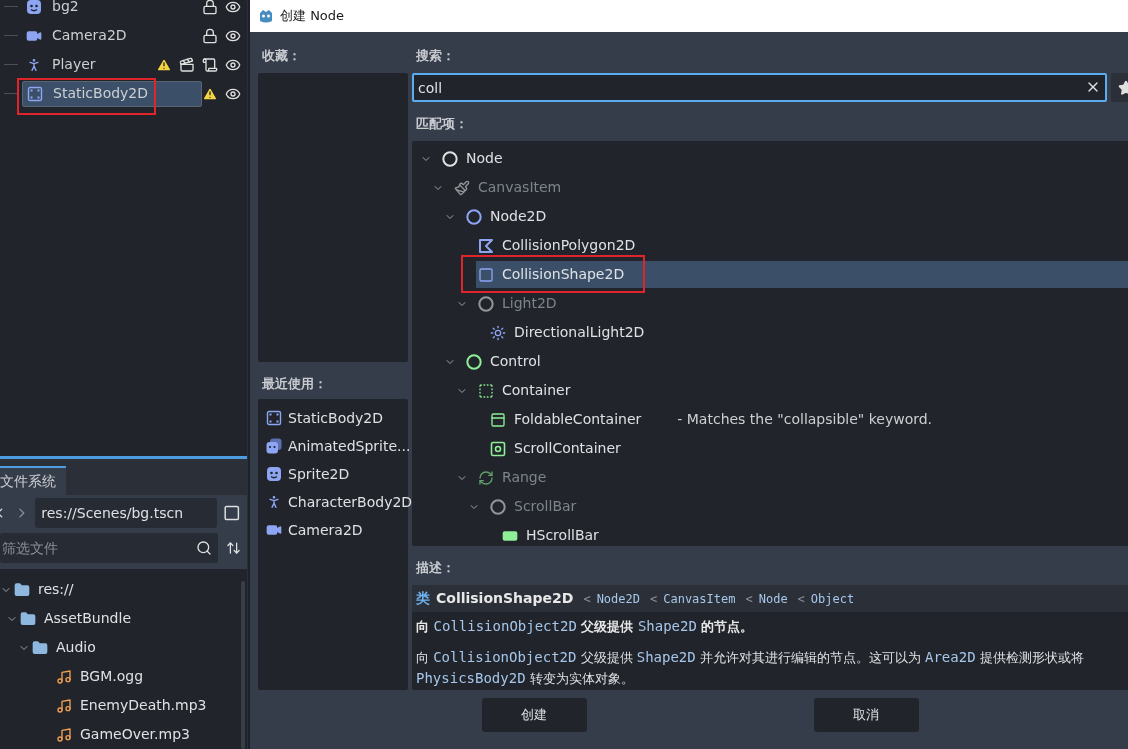 The image size is (1128, 749). Describe the element at coordinates (131, 705) in the screenshot. I see `file-tree-item: EnemyDeath.mp3` at that location.